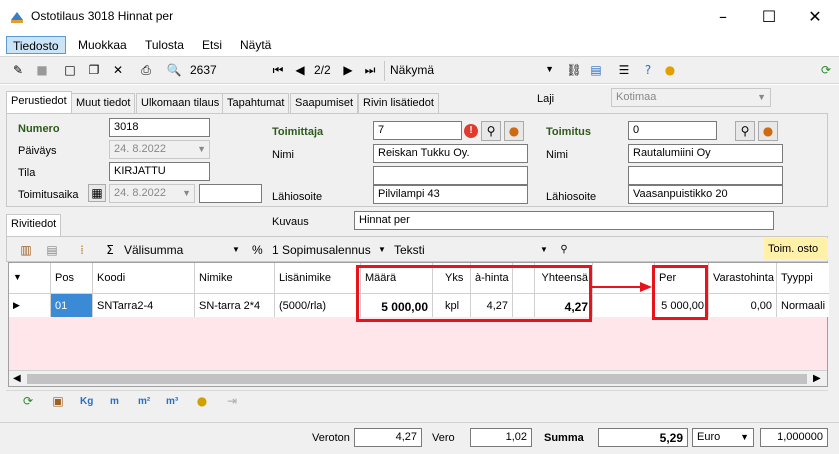 The height and width of the screenshot is (454, 839). What do you see at coordinates (180, 103) in the screenshot?
I see `tab-ulkomaan-tilaus: Ulkomaan tilaus` at bounding box center [180, 103].